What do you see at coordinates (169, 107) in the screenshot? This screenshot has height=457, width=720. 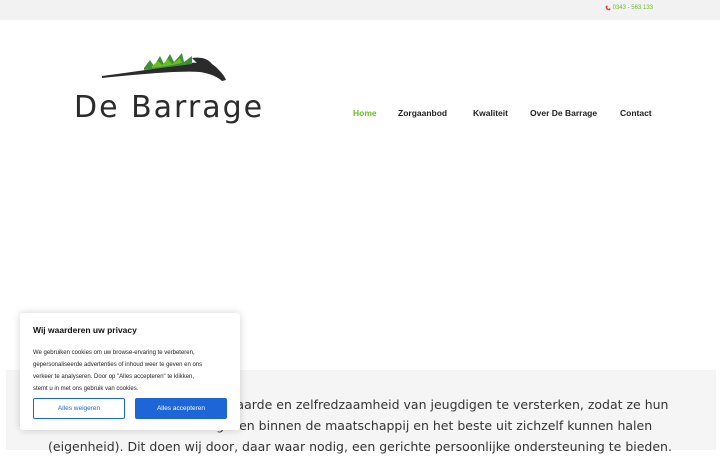 I see `logo-text: De Barrage` at bounding box center [169, 107].